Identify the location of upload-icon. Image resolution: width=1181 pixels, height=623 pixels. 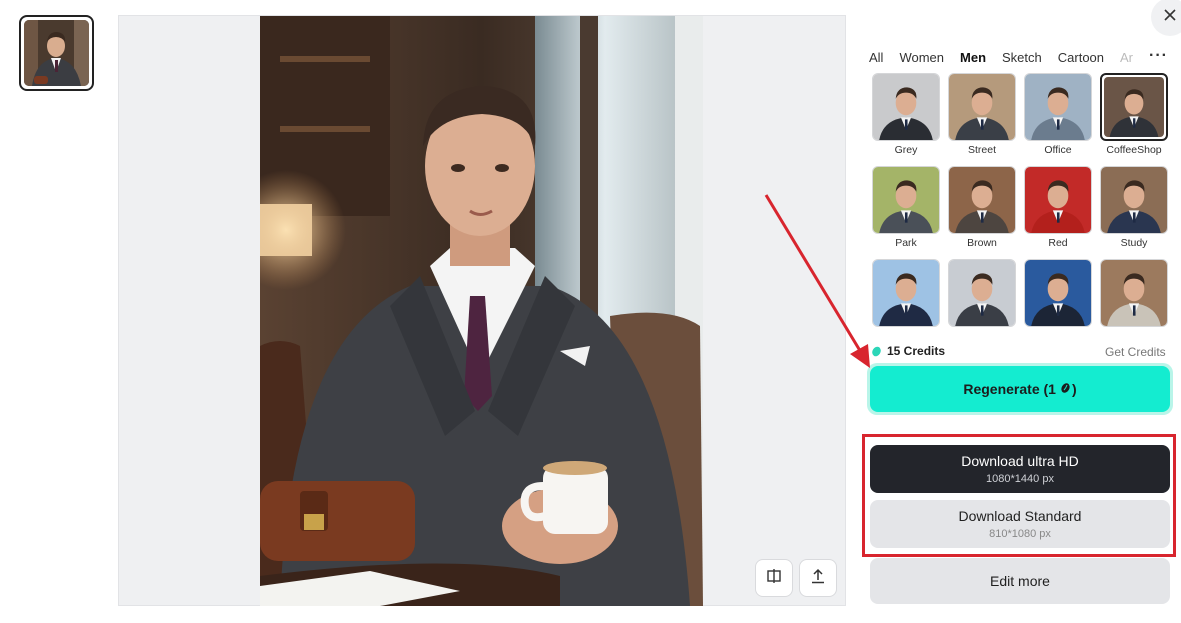
(818, 578).